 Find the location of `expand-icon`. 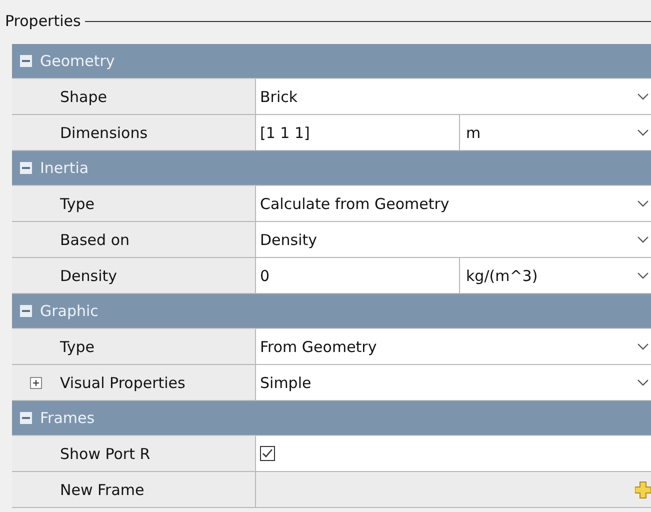

expand-icon is located at coordinates (36, 382).